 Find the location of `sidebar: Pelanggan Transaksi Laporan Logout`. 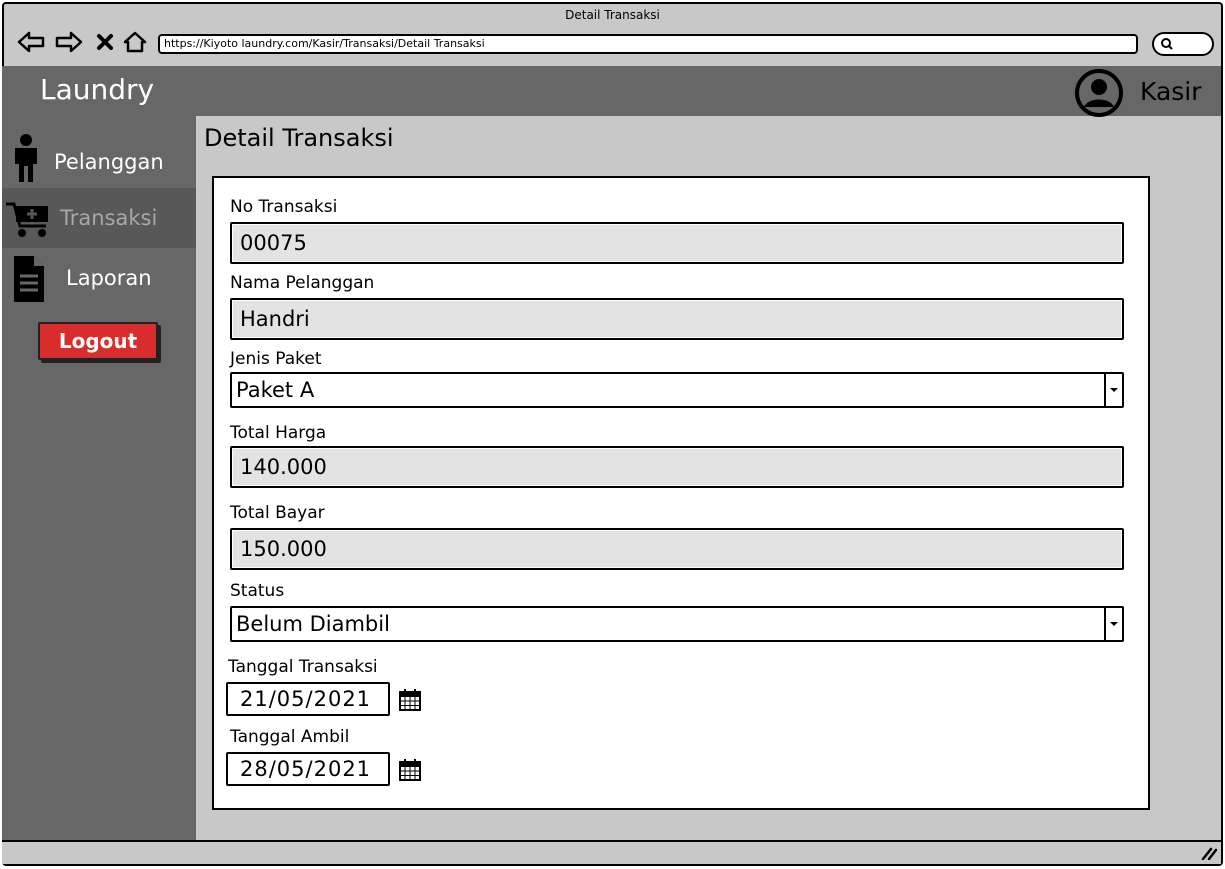

sidebar: Pelanggan Transaksi Laporan Logout is located at coordinates (99, 478).